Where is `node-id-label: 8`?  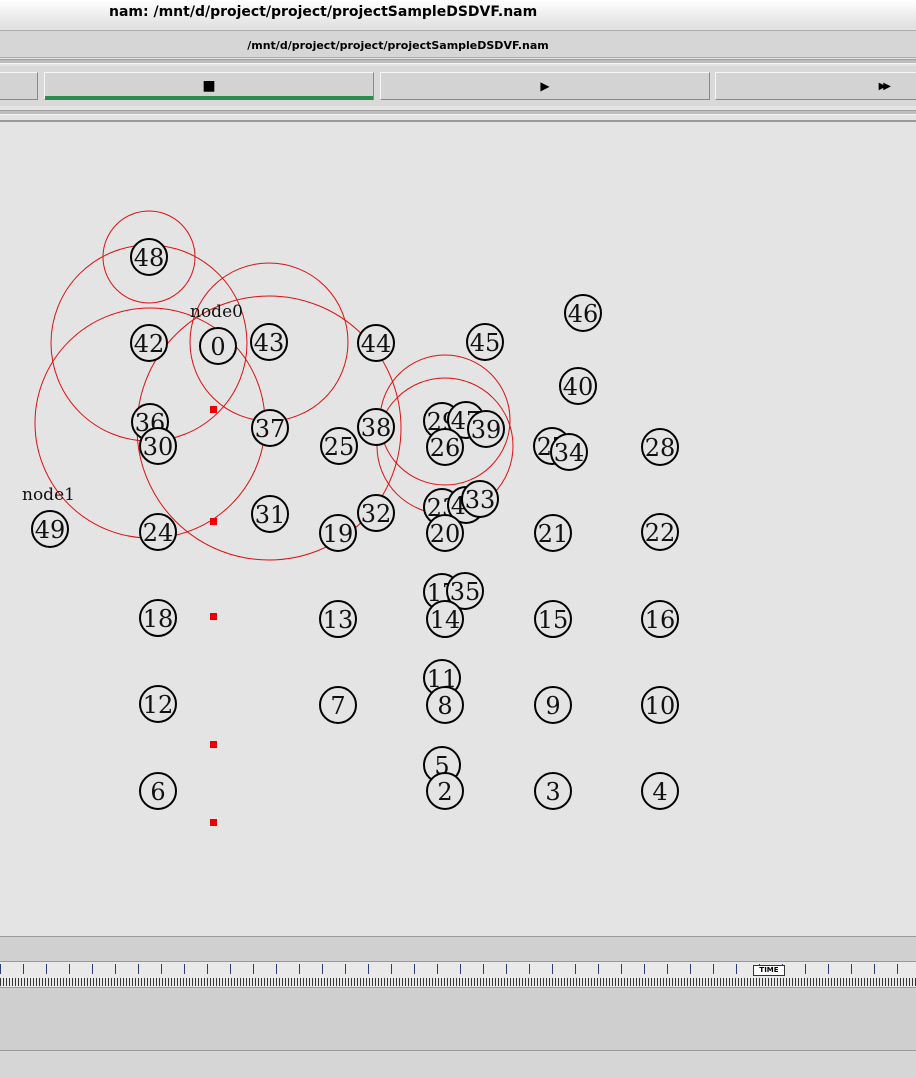 node-id-label: 8 is located at coordinates (444, 706).